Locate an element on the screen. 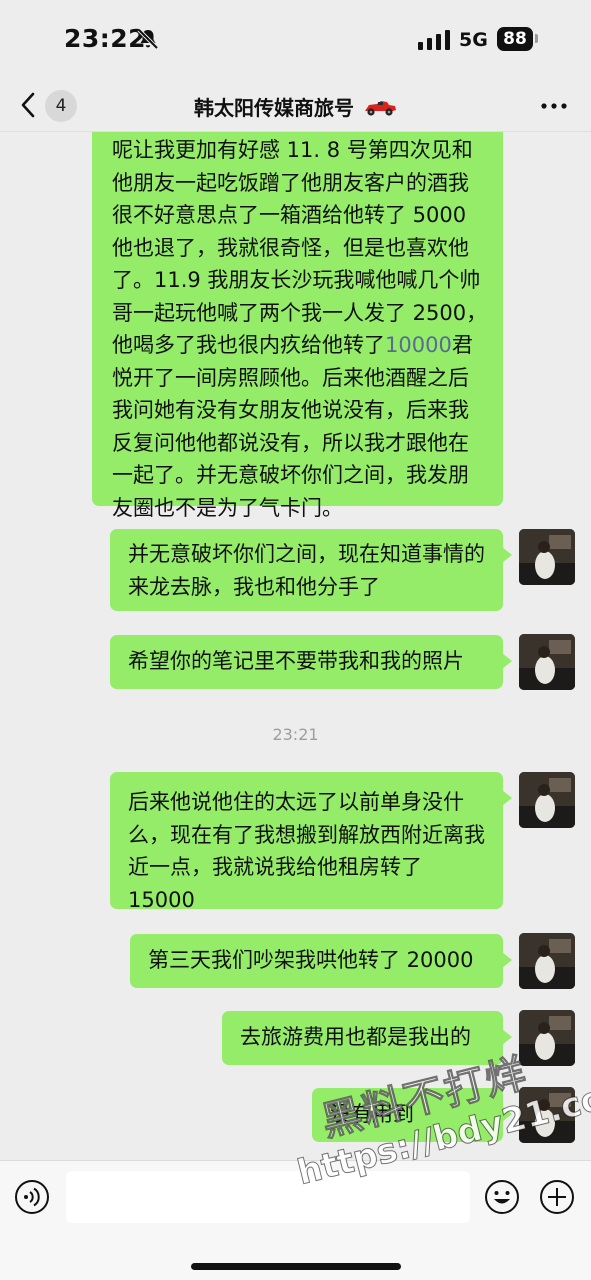 The image size is (591, 1280). emoji-icon is located at coordinates (502, 1197).